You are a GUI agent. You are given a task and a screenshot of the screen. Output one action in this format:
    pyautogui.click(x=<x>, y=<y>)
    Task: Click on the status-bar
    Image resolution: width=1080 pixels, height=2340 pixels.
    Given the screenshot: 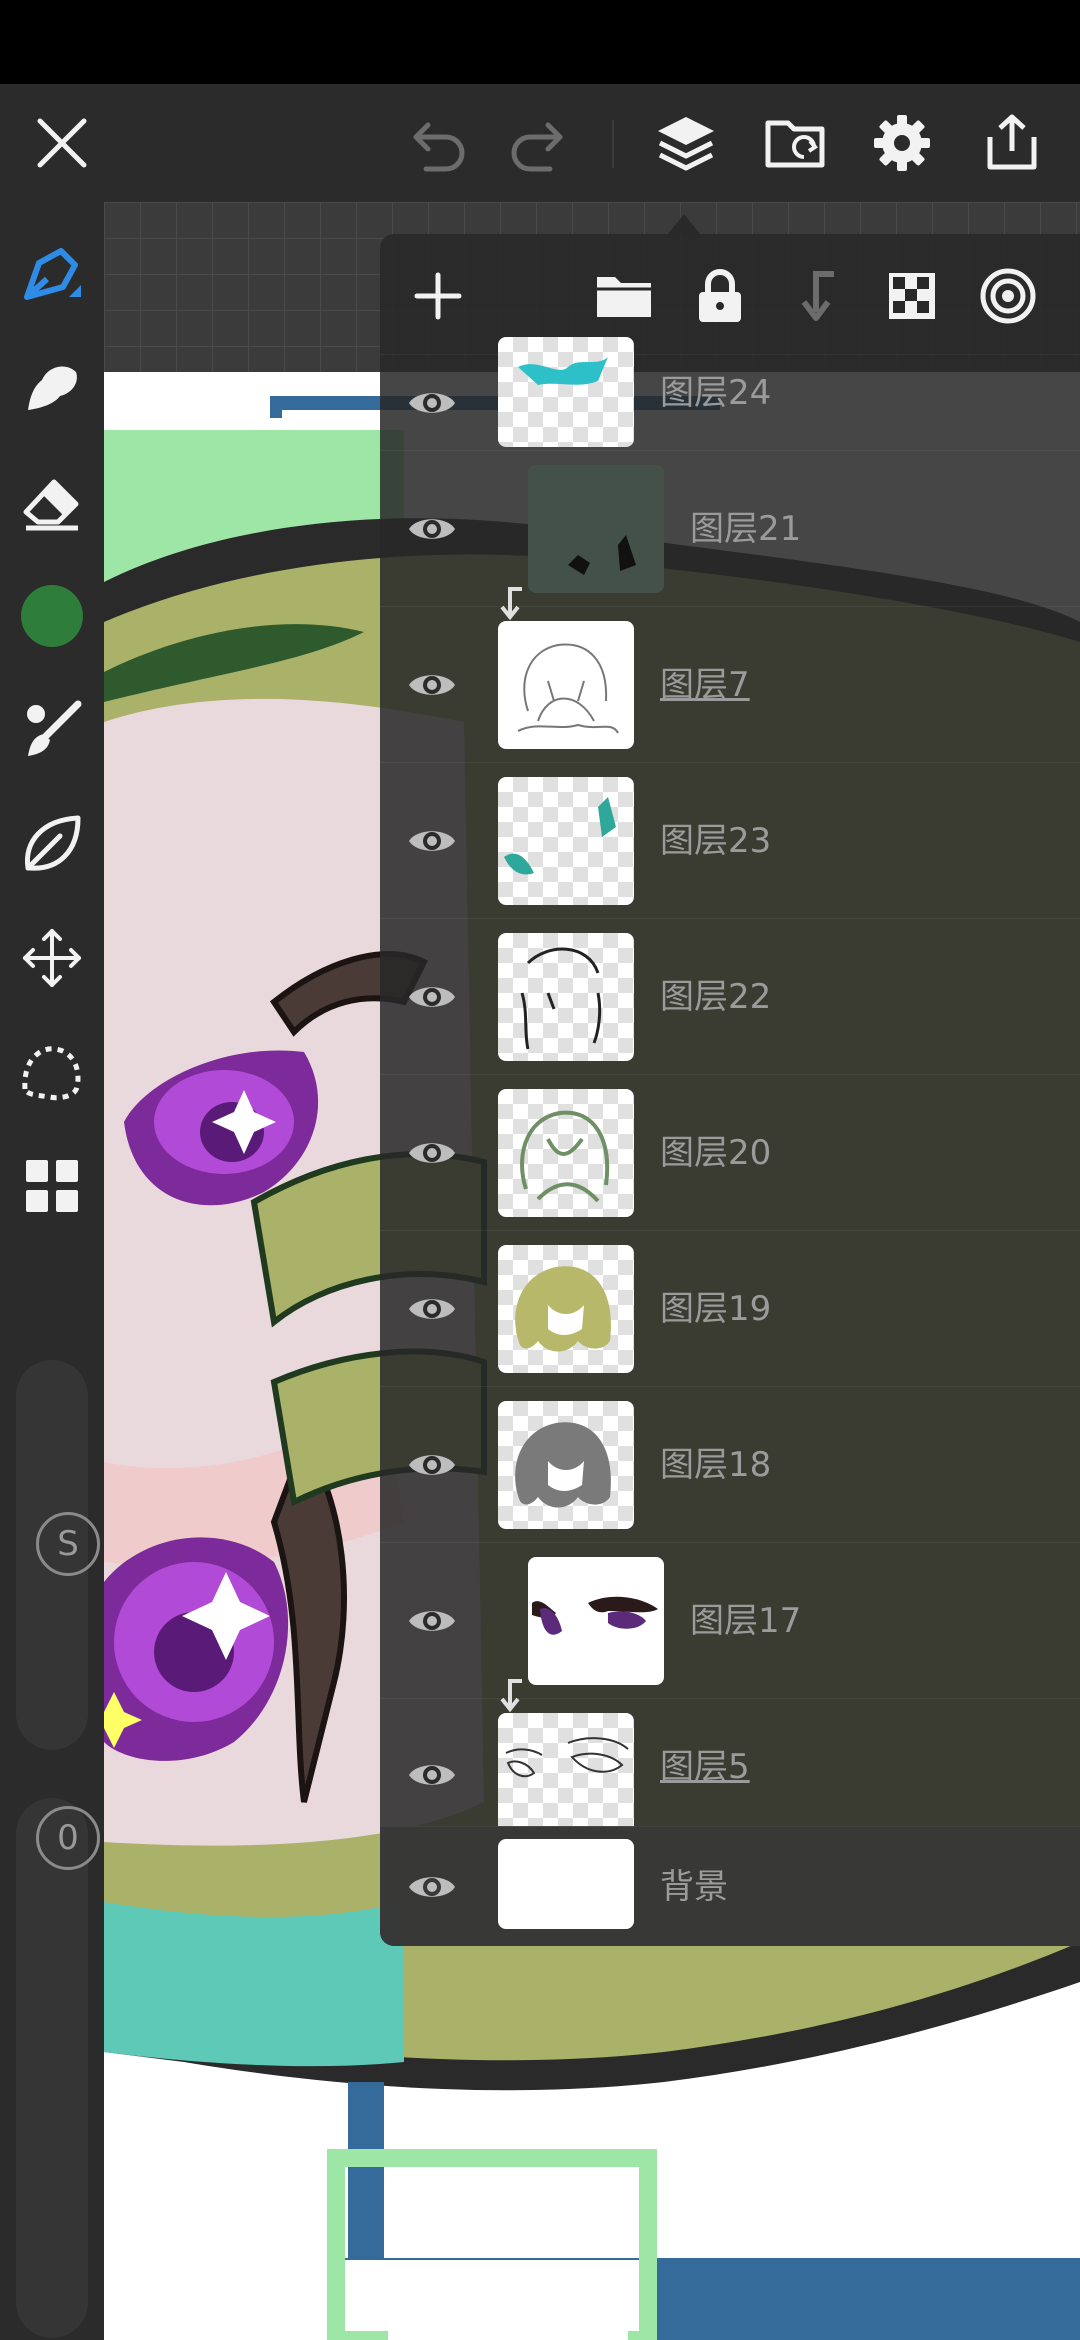 What is the action you would take?
    pyautogui.click(x=540, y=42)
    